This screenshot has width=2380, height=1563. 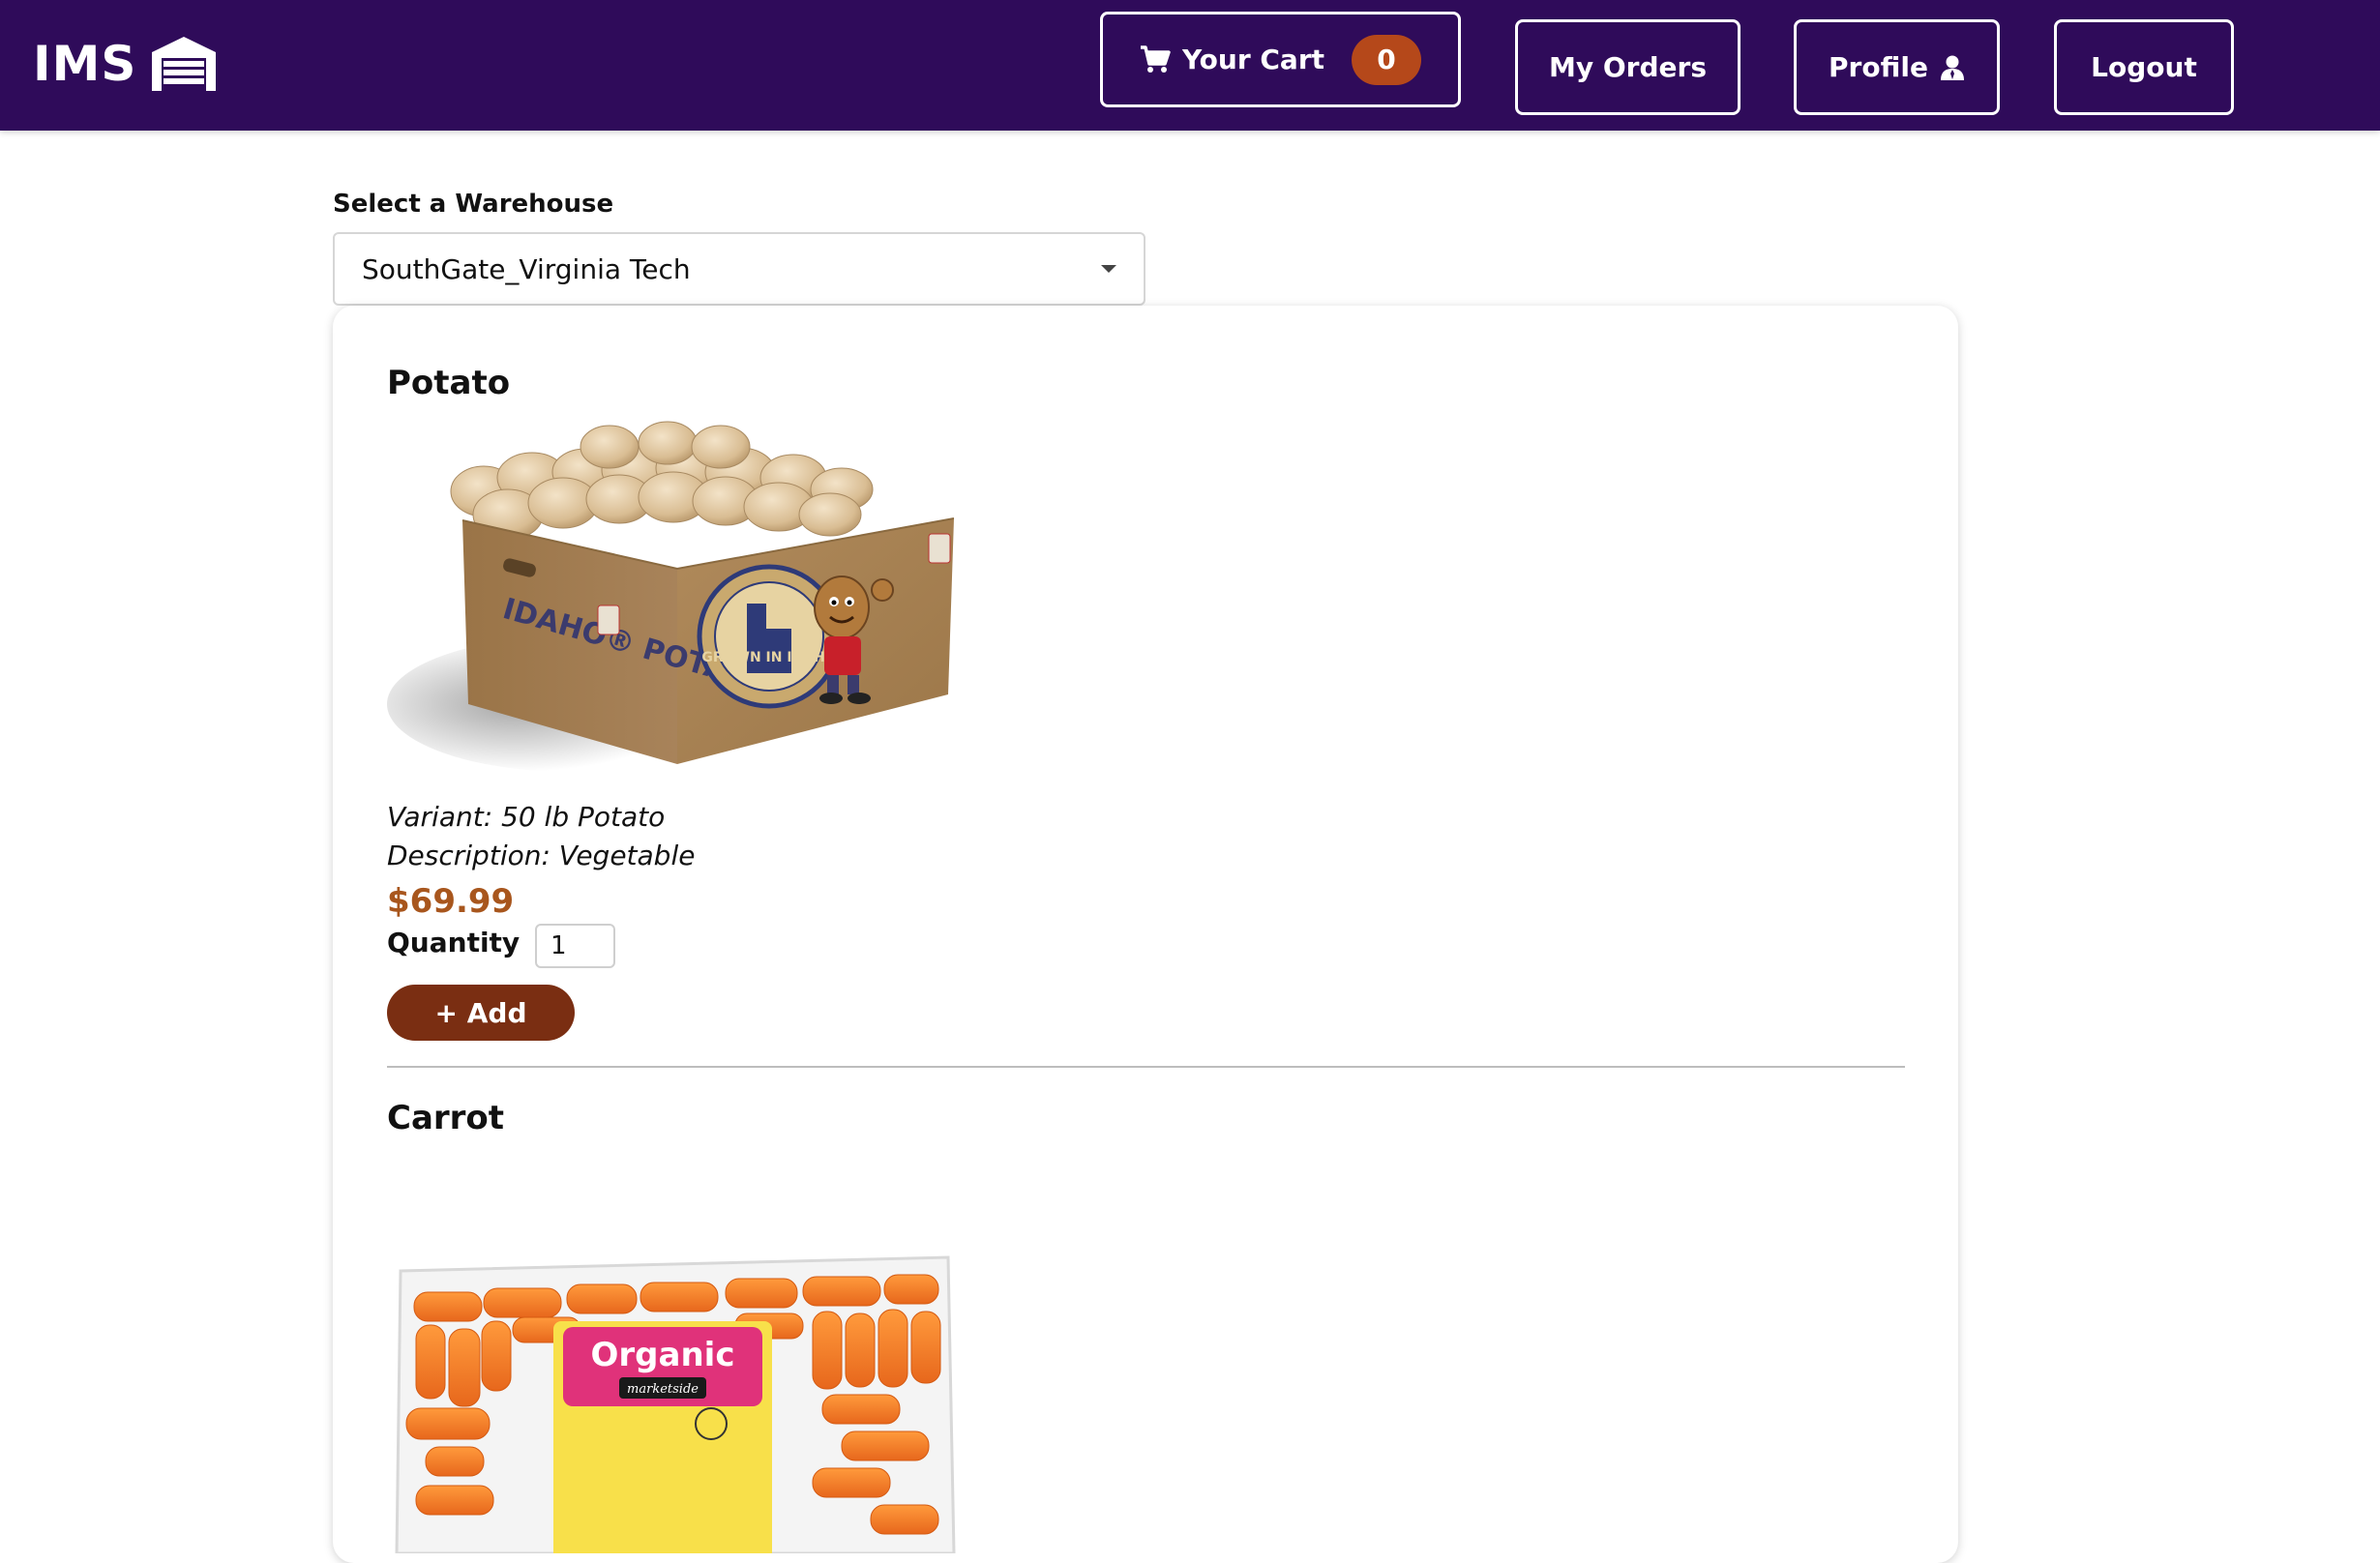 What do you see at coordinates (575, 946) in the screenshot?
I see `quantity-input` at bounding box center [575, 946].